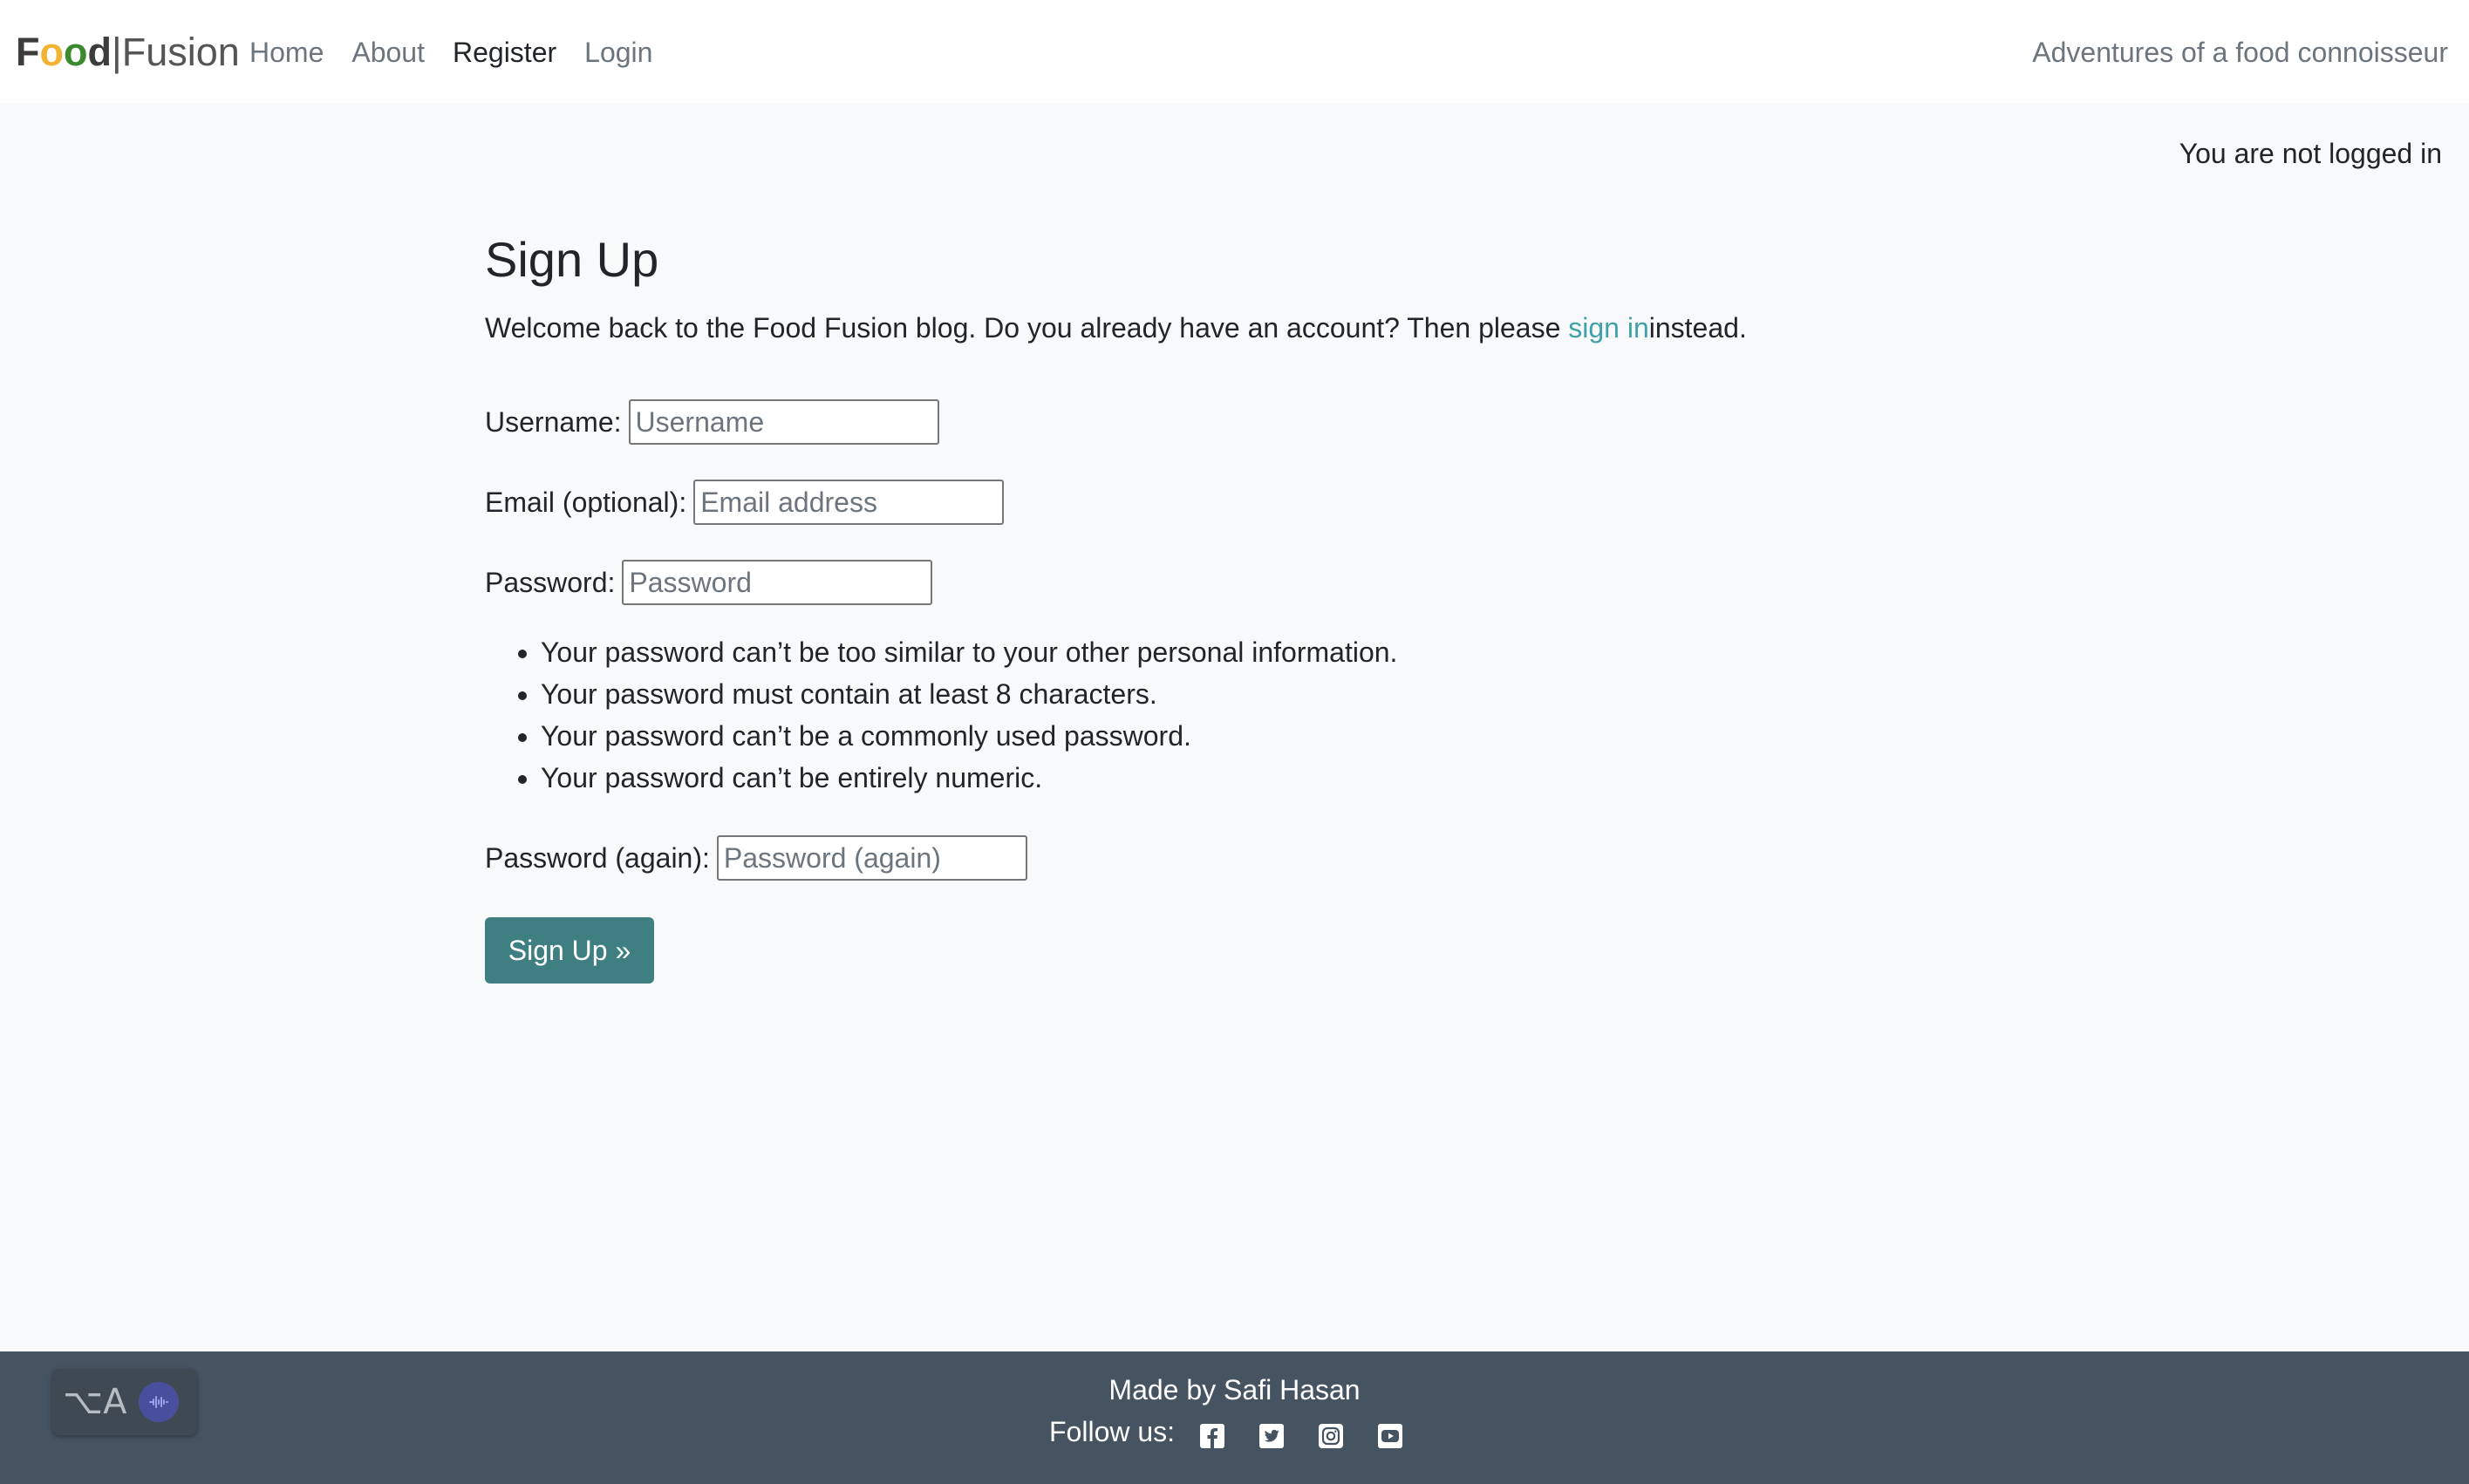 The image size is (2469, 1484). Describe the element at coordinates (1271, 1433) in the screenshot. I see `twitter-icon` at that location.